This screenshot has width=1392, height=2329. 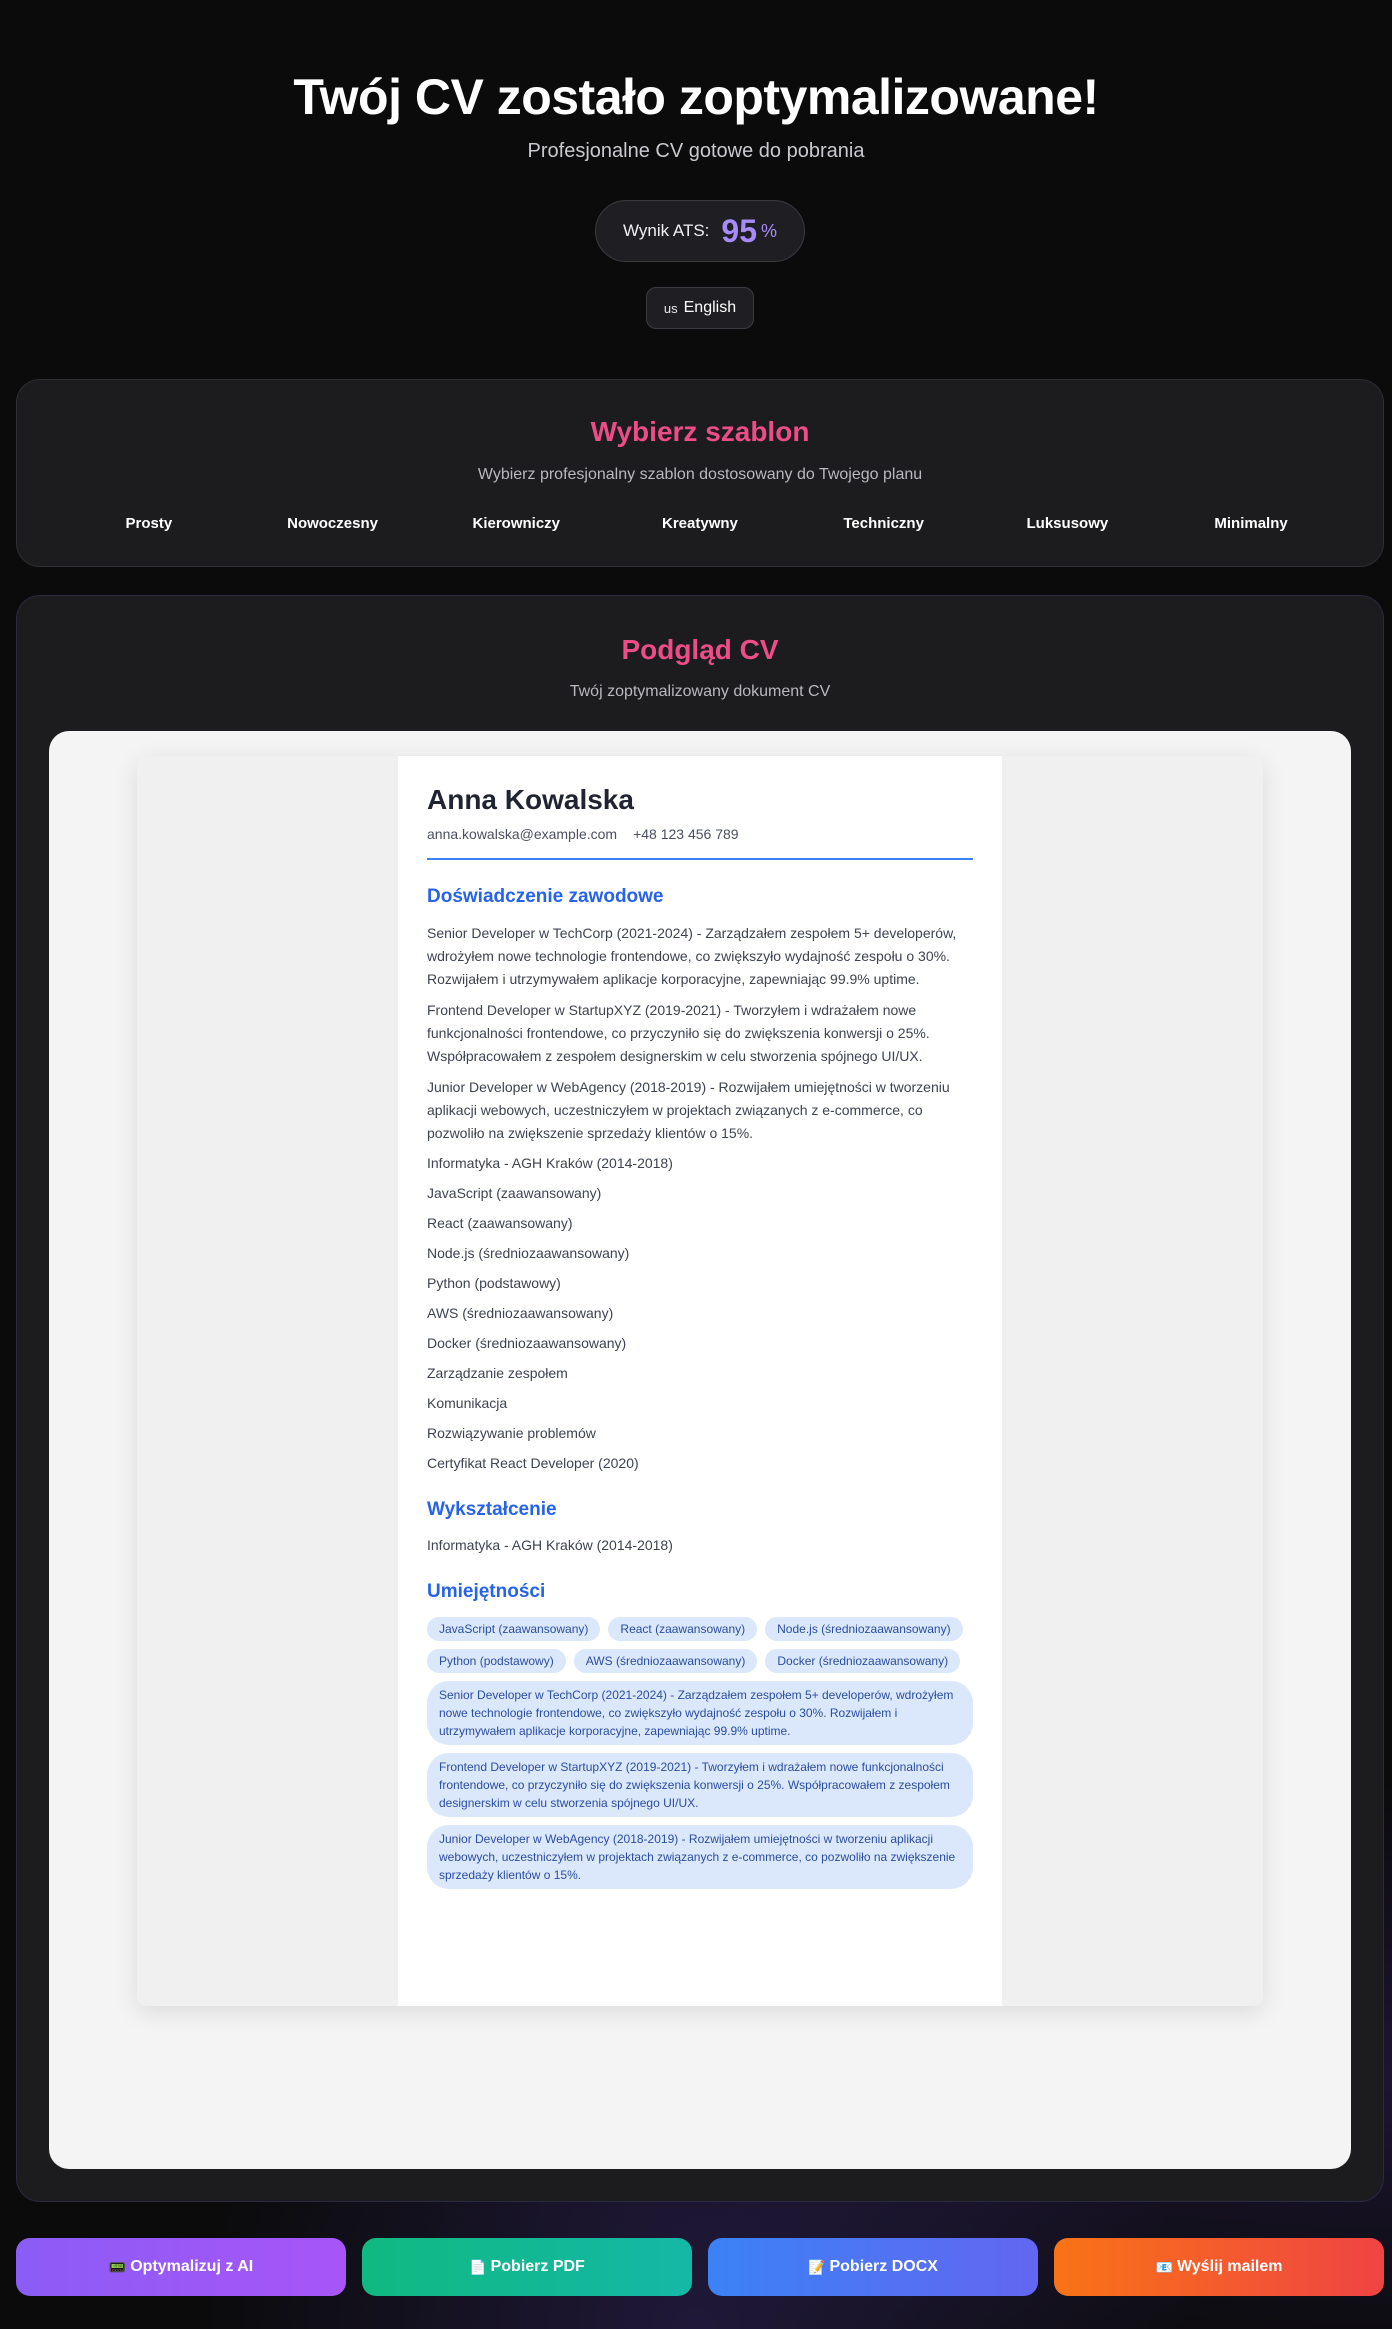 I want to click on cv-skills-title: Umiejętności, so click(x=486, y=1591).